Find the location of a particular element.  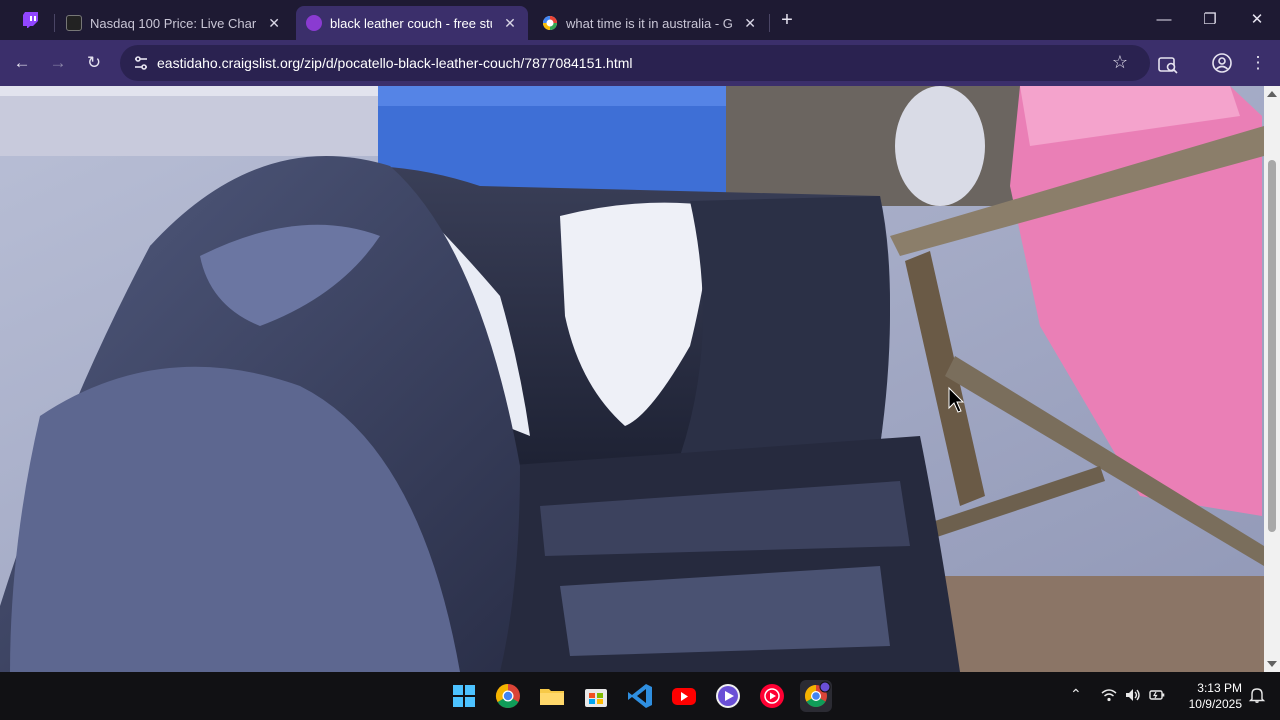

menu-kebab-icon: ⋮ is located at coordinates (1258, 63).